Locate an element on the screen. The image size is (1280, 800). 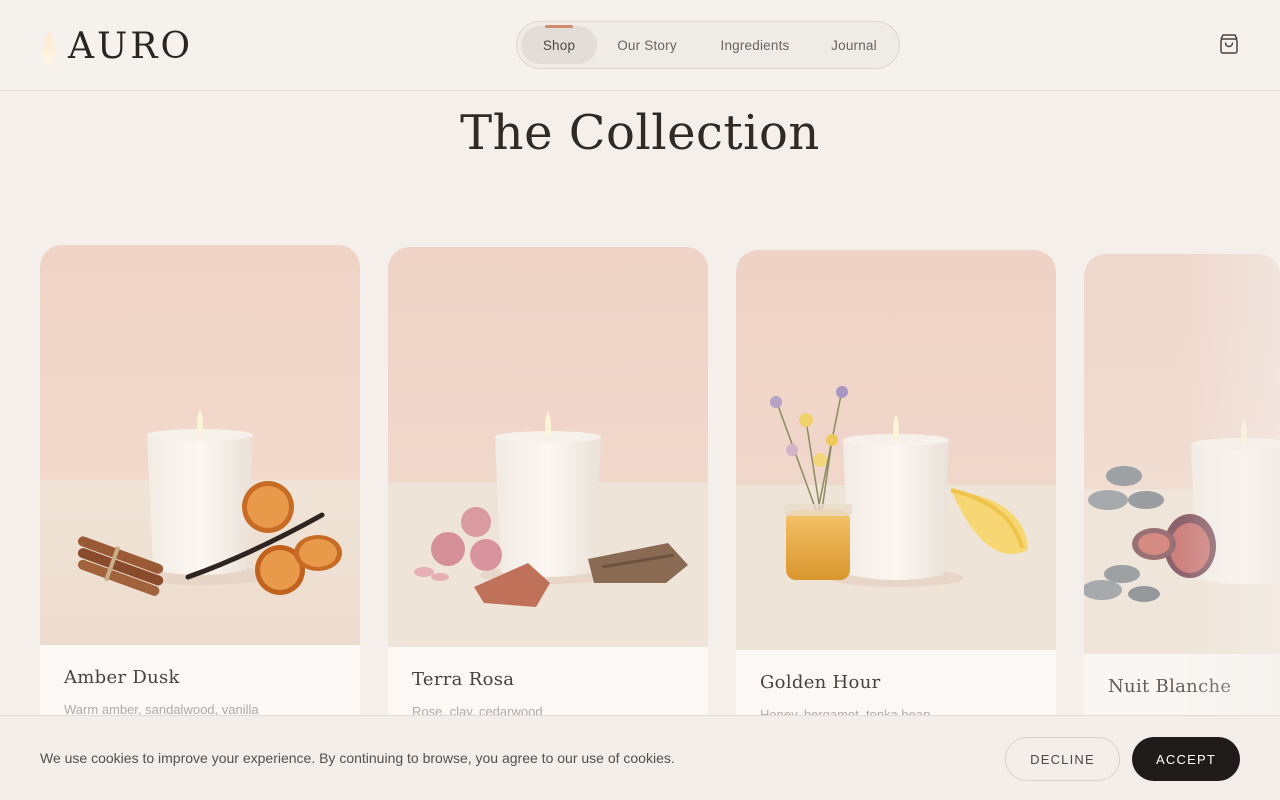
site-header: AURO Shop Our Story Ingredients Journal is located at coordinates (640, 45).